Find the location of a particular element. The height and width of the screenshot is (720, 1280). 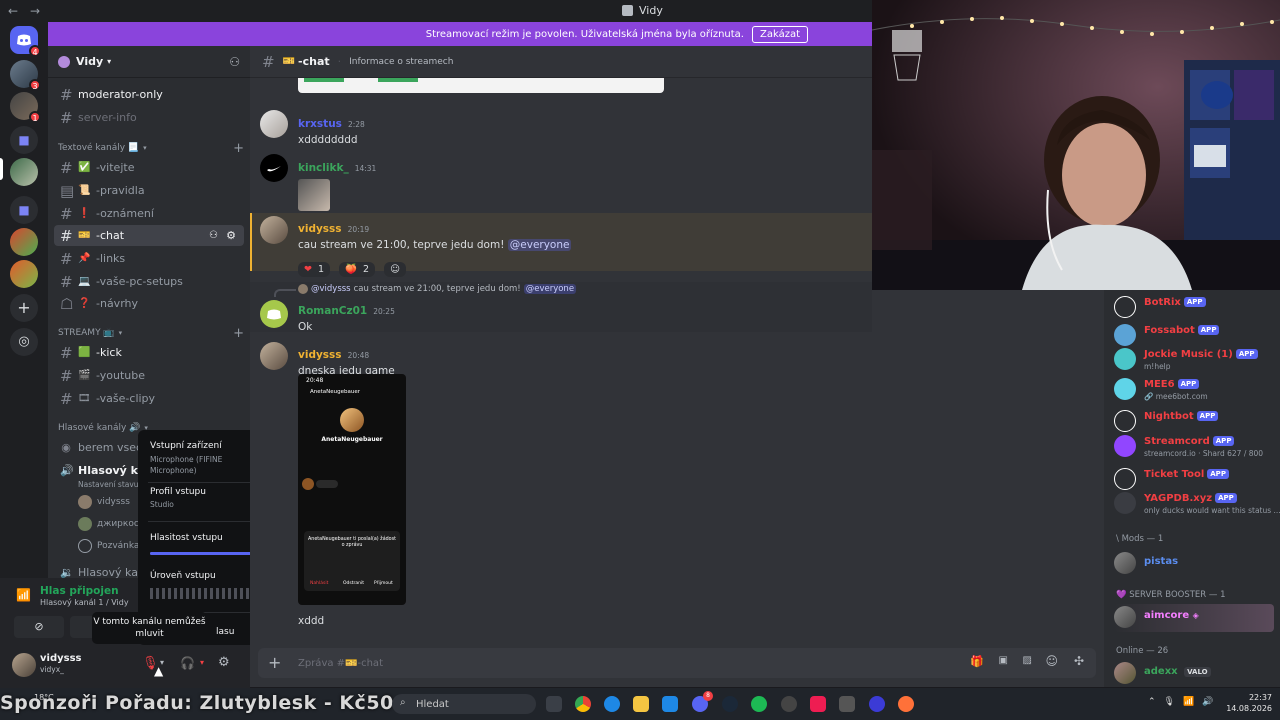

system-tray-icons: ⌃🎙📶🔊 is located at coordinates (1184, 702).